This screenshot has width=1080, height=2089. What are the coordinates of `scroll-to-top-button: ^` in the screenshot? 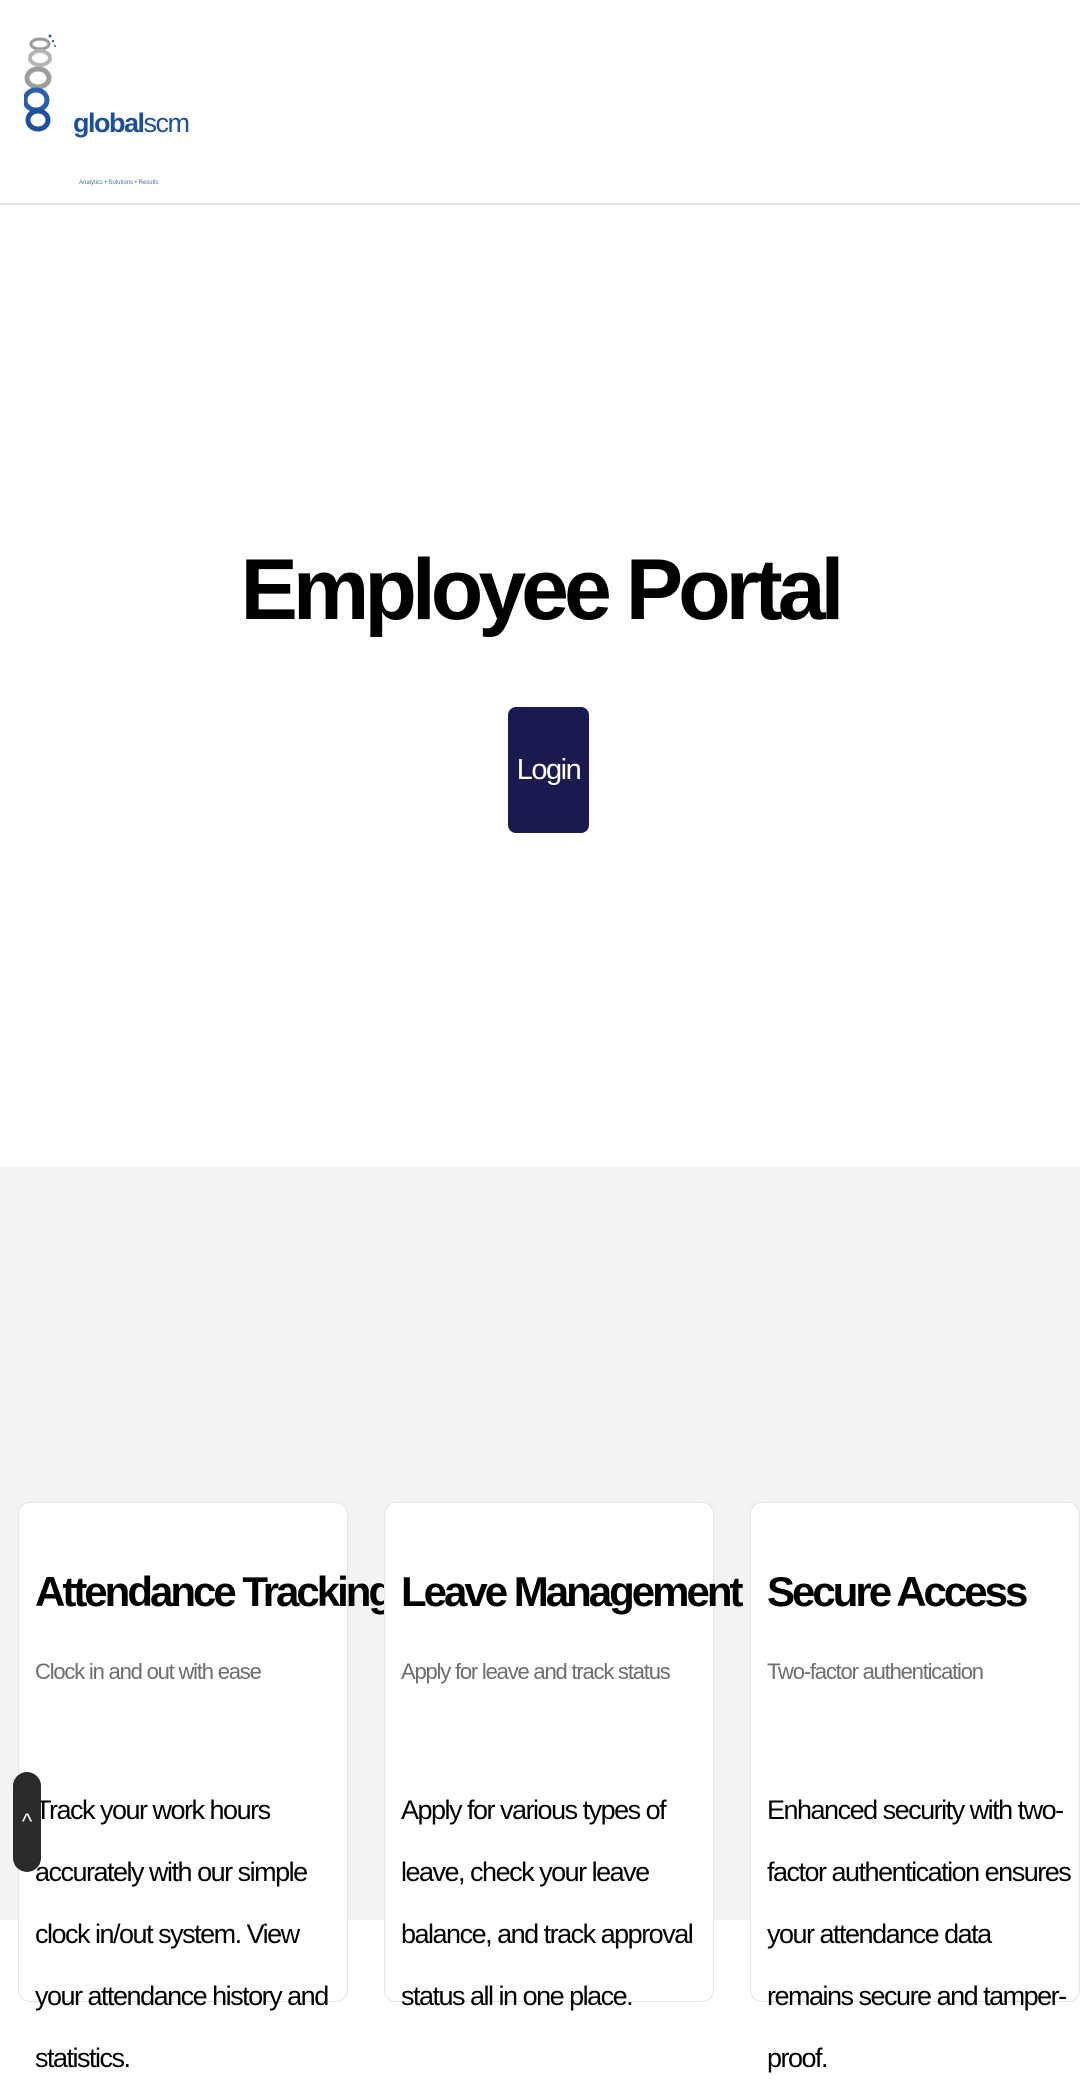 It's located at (27, 1822).